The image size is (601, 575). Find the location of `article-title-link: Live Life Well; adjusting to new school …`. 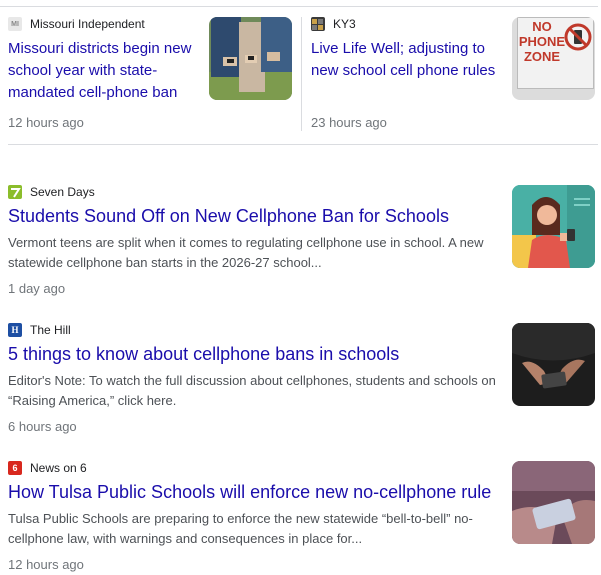

article-title-link: Live Life Well; adjusting to new school … is located at coordinates (406, 60).